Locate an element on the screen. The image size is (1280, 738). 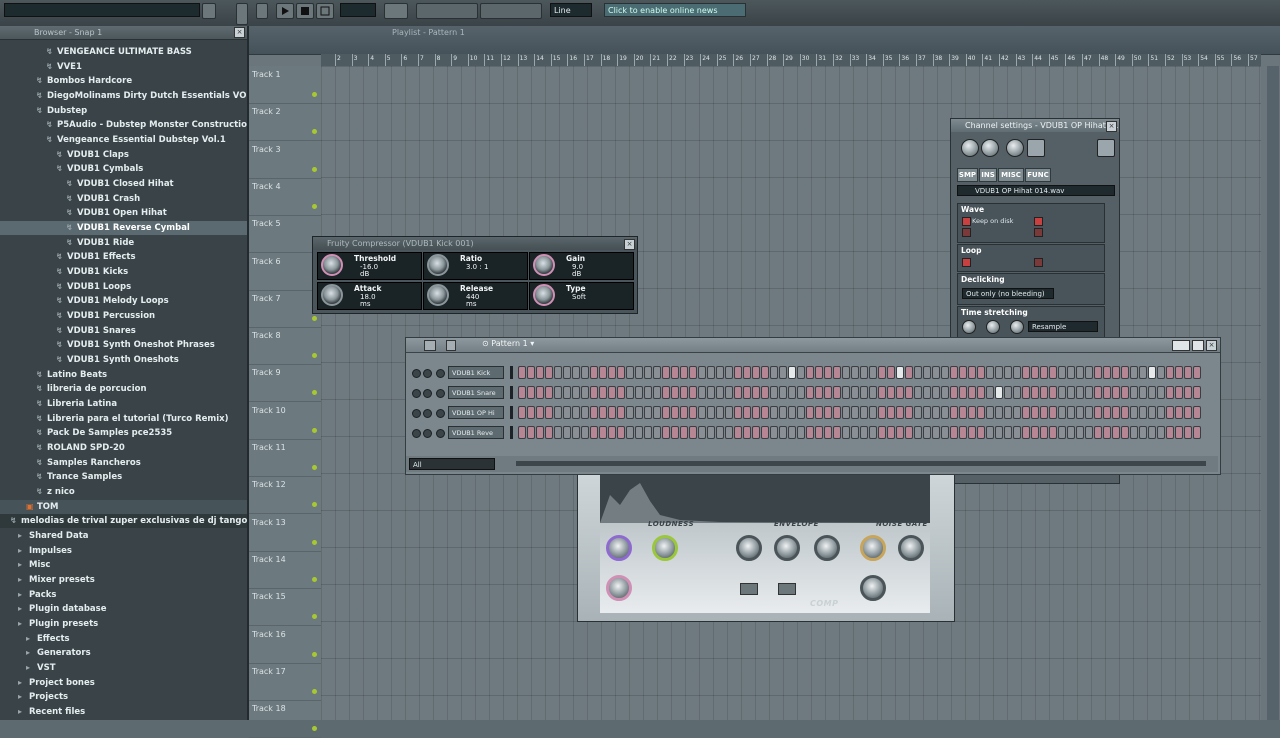
gate-release-knob is located at coordinates (873, 588).